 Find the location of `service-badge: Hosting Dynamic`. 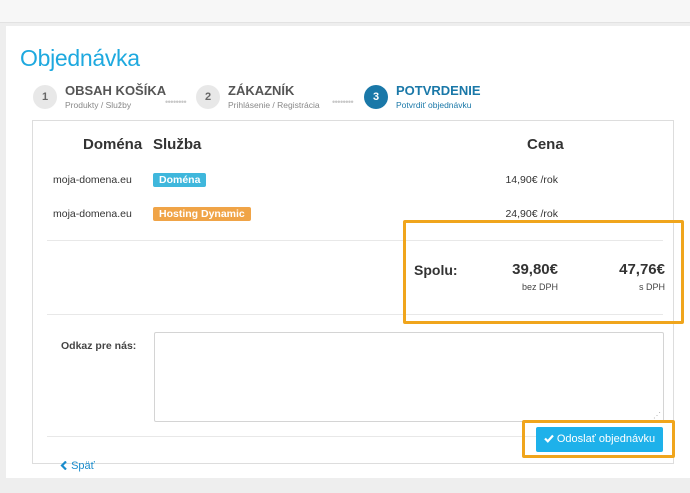

service-badge: Hosting Dynamic is located at coordinates (202, 214).